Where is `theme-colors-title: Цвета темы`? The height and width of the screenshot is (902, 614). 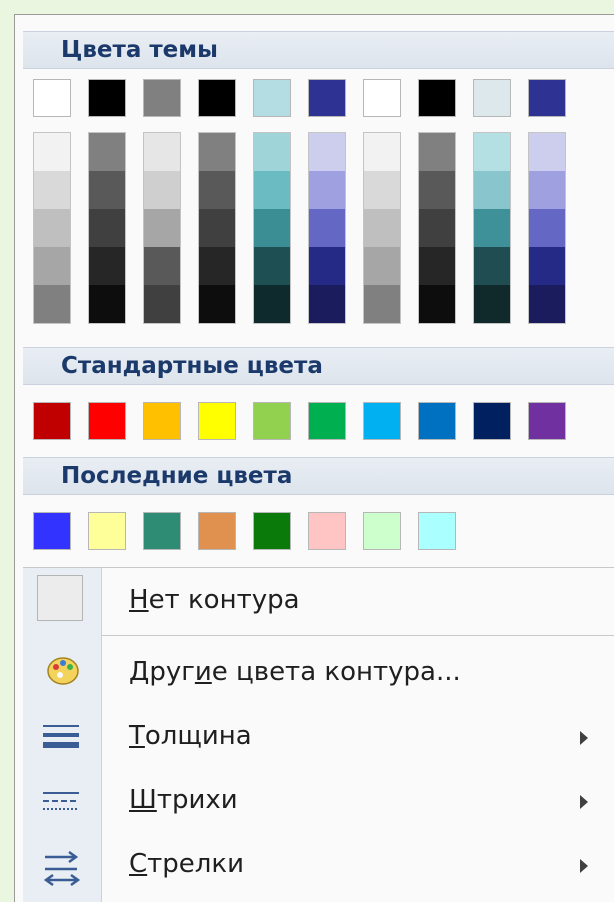 theme-colors-title: Цвета темы is located at coordinates (139, 50).